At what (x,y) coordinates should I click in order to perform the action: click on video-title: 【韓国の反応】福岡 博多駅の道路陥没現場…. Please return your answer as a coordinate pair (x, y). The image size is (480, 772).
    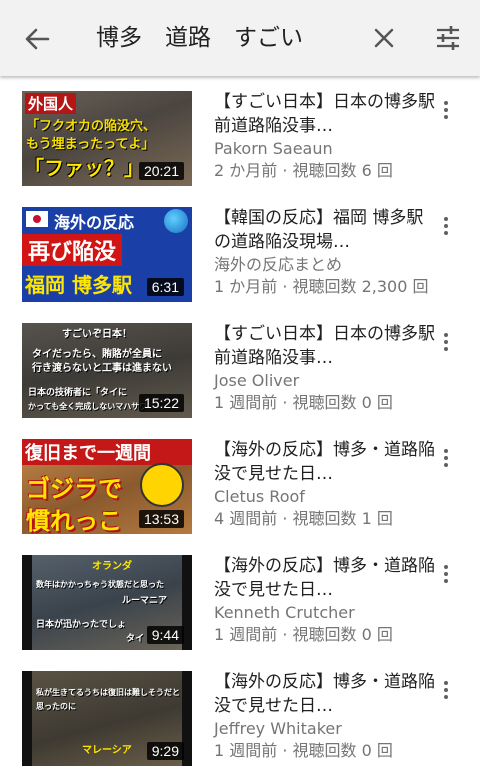
    Looking at the image, I should click on (325, 230).